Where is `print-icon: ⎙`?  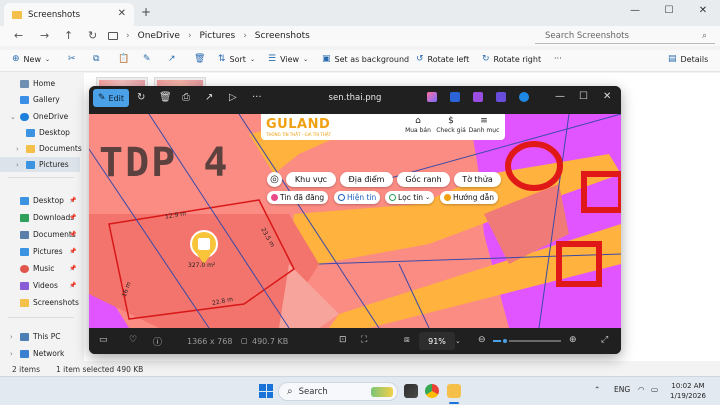 print-icon: ⎙ is located at coordinates (186, 97).